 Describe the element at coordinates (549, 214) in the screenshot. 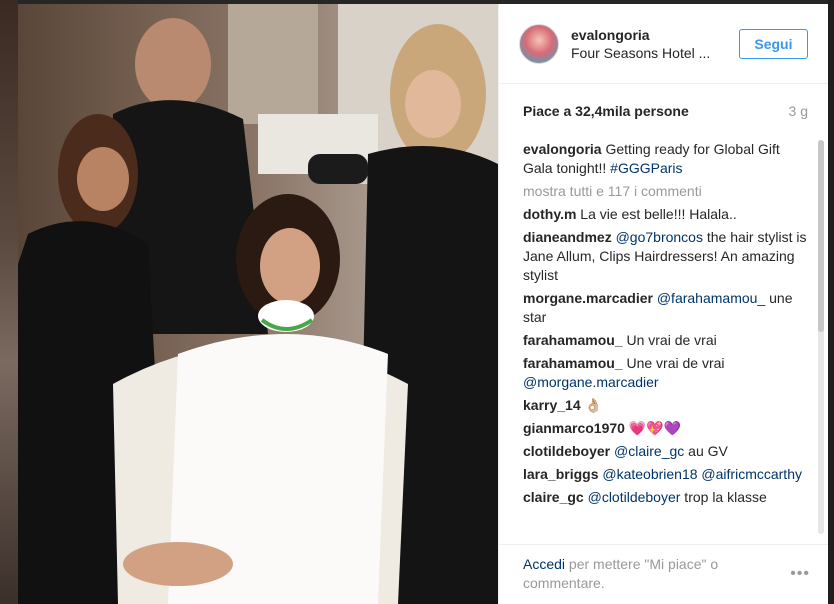

I see `comment-username: dothy.m` at that location.